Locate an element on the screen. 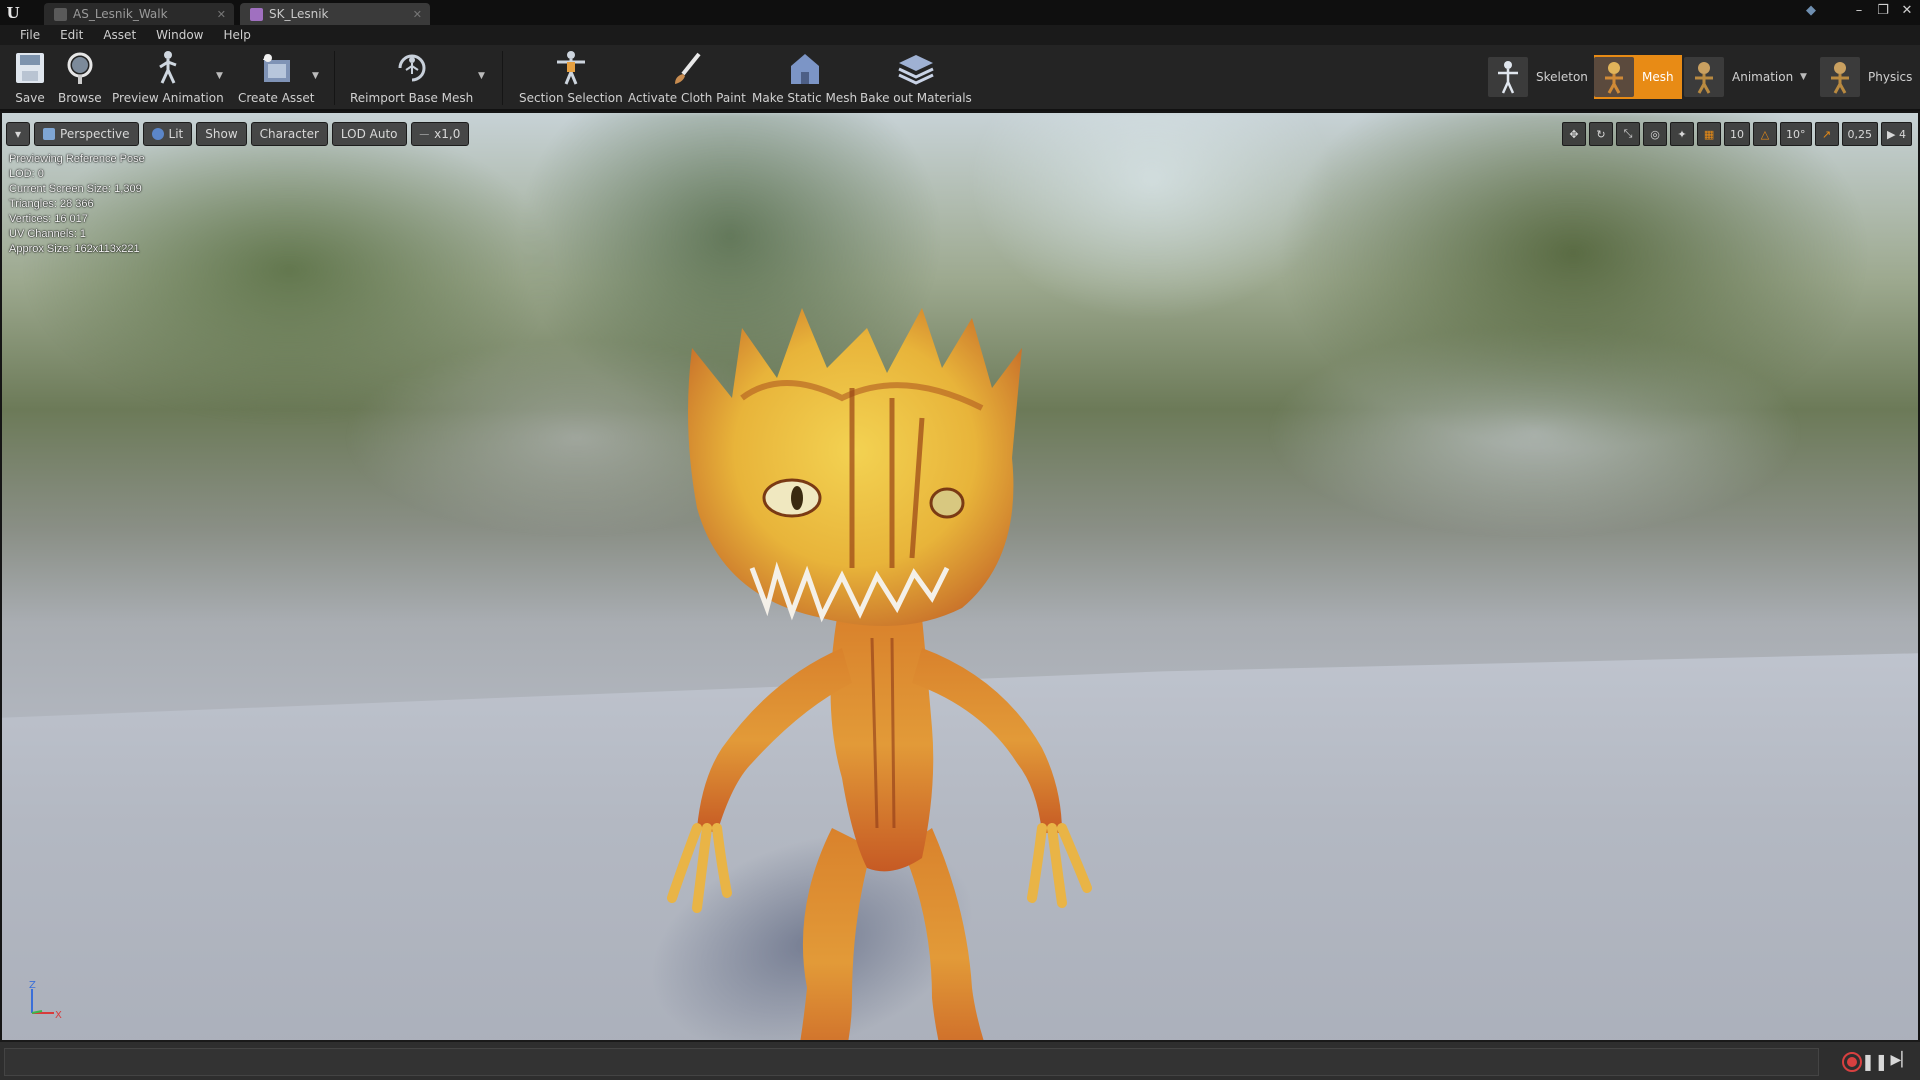 The width and height of the screenshot is (1920, 1080). notification-icon: ◆ is located at coordinates (1811, 10).